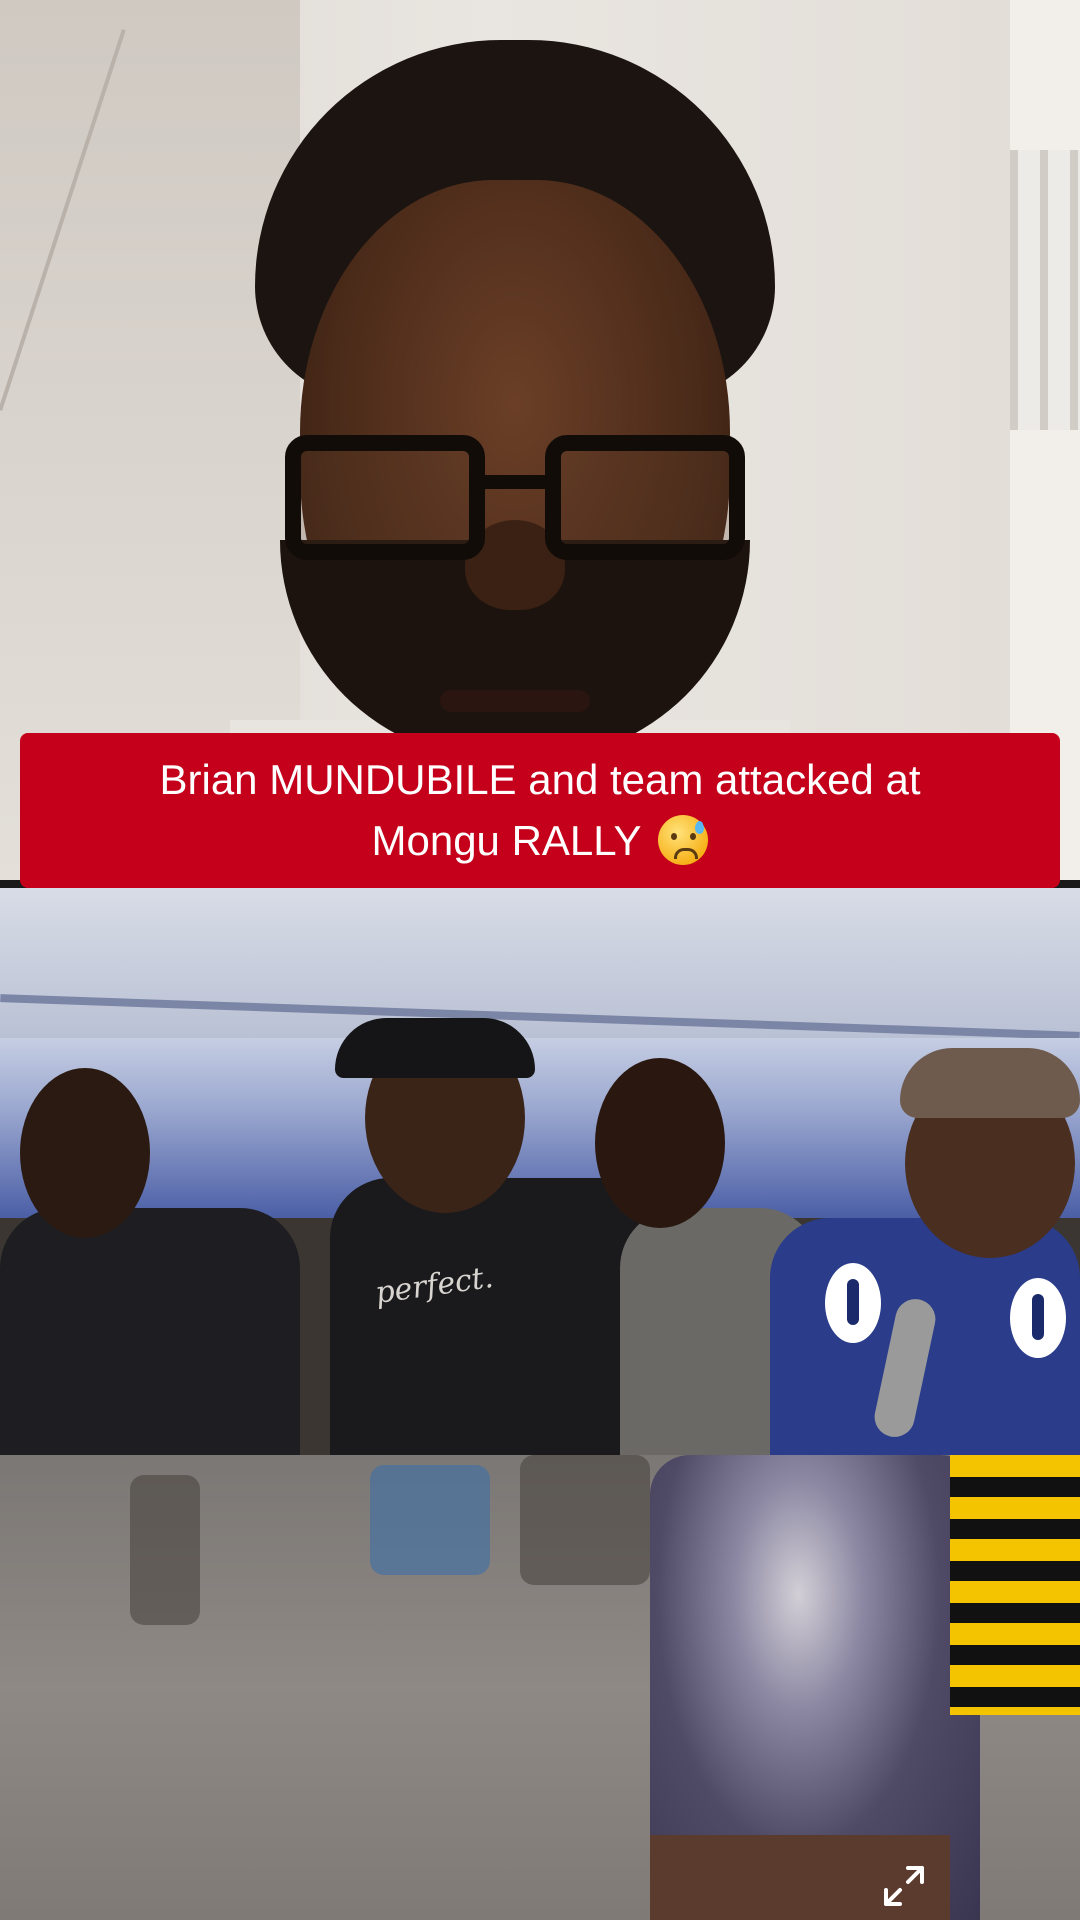 The image size is (1080, 1920). Describe the element at coordinates (540, 779) in the screenshot. I see `caption-line-1: Brian MUNDUBILE and team attacked at` at that location.